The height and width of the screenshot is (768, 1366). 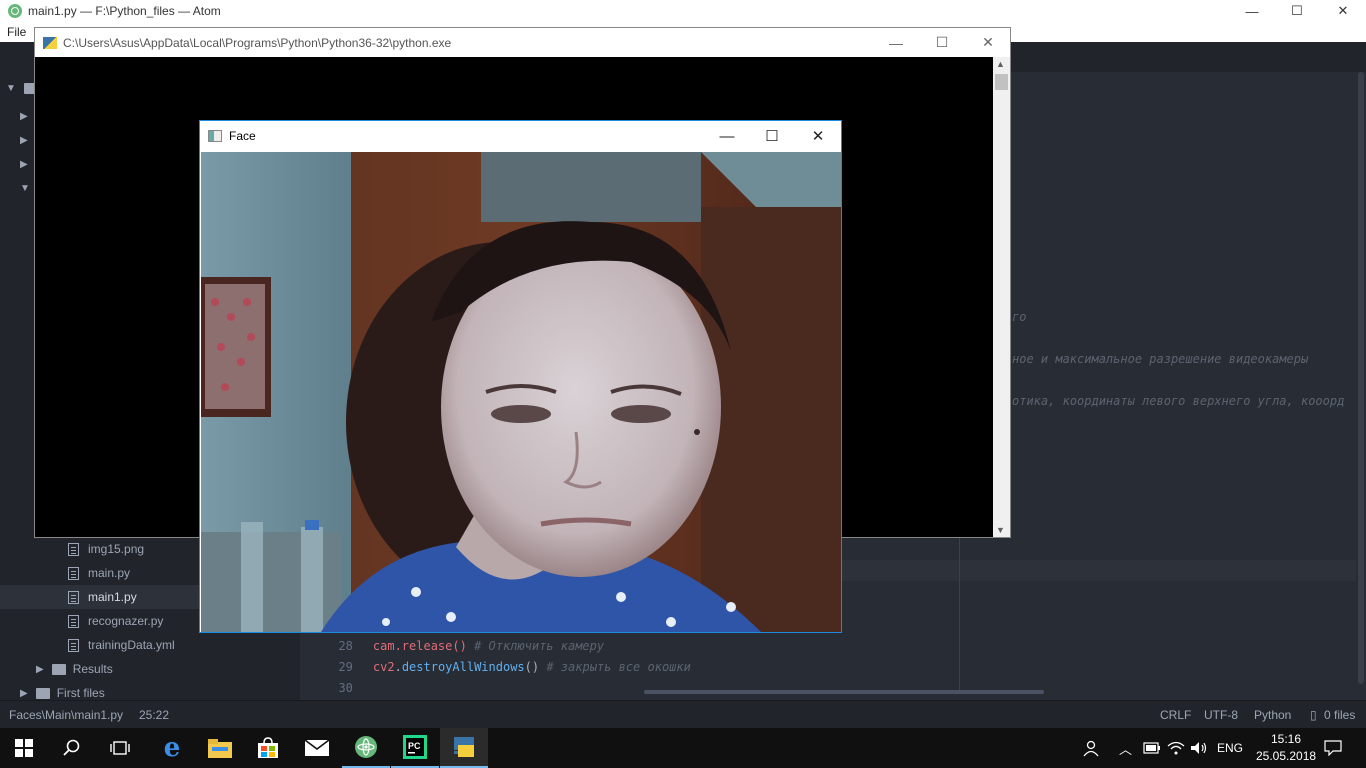 What do you see at coordinates (92, 669) in the screenshot?
I see `folder-name: Results` at bounding box center [92, 669].